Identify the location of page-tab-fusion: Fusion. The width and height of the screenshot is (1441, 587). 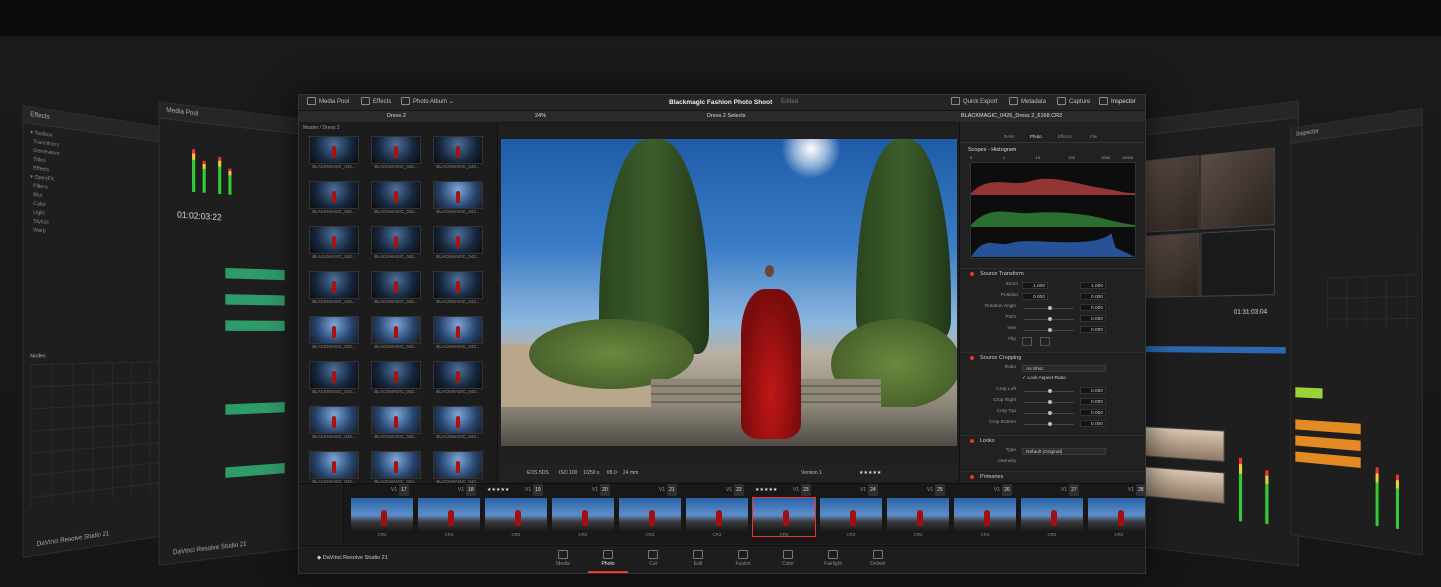
(743, 558).